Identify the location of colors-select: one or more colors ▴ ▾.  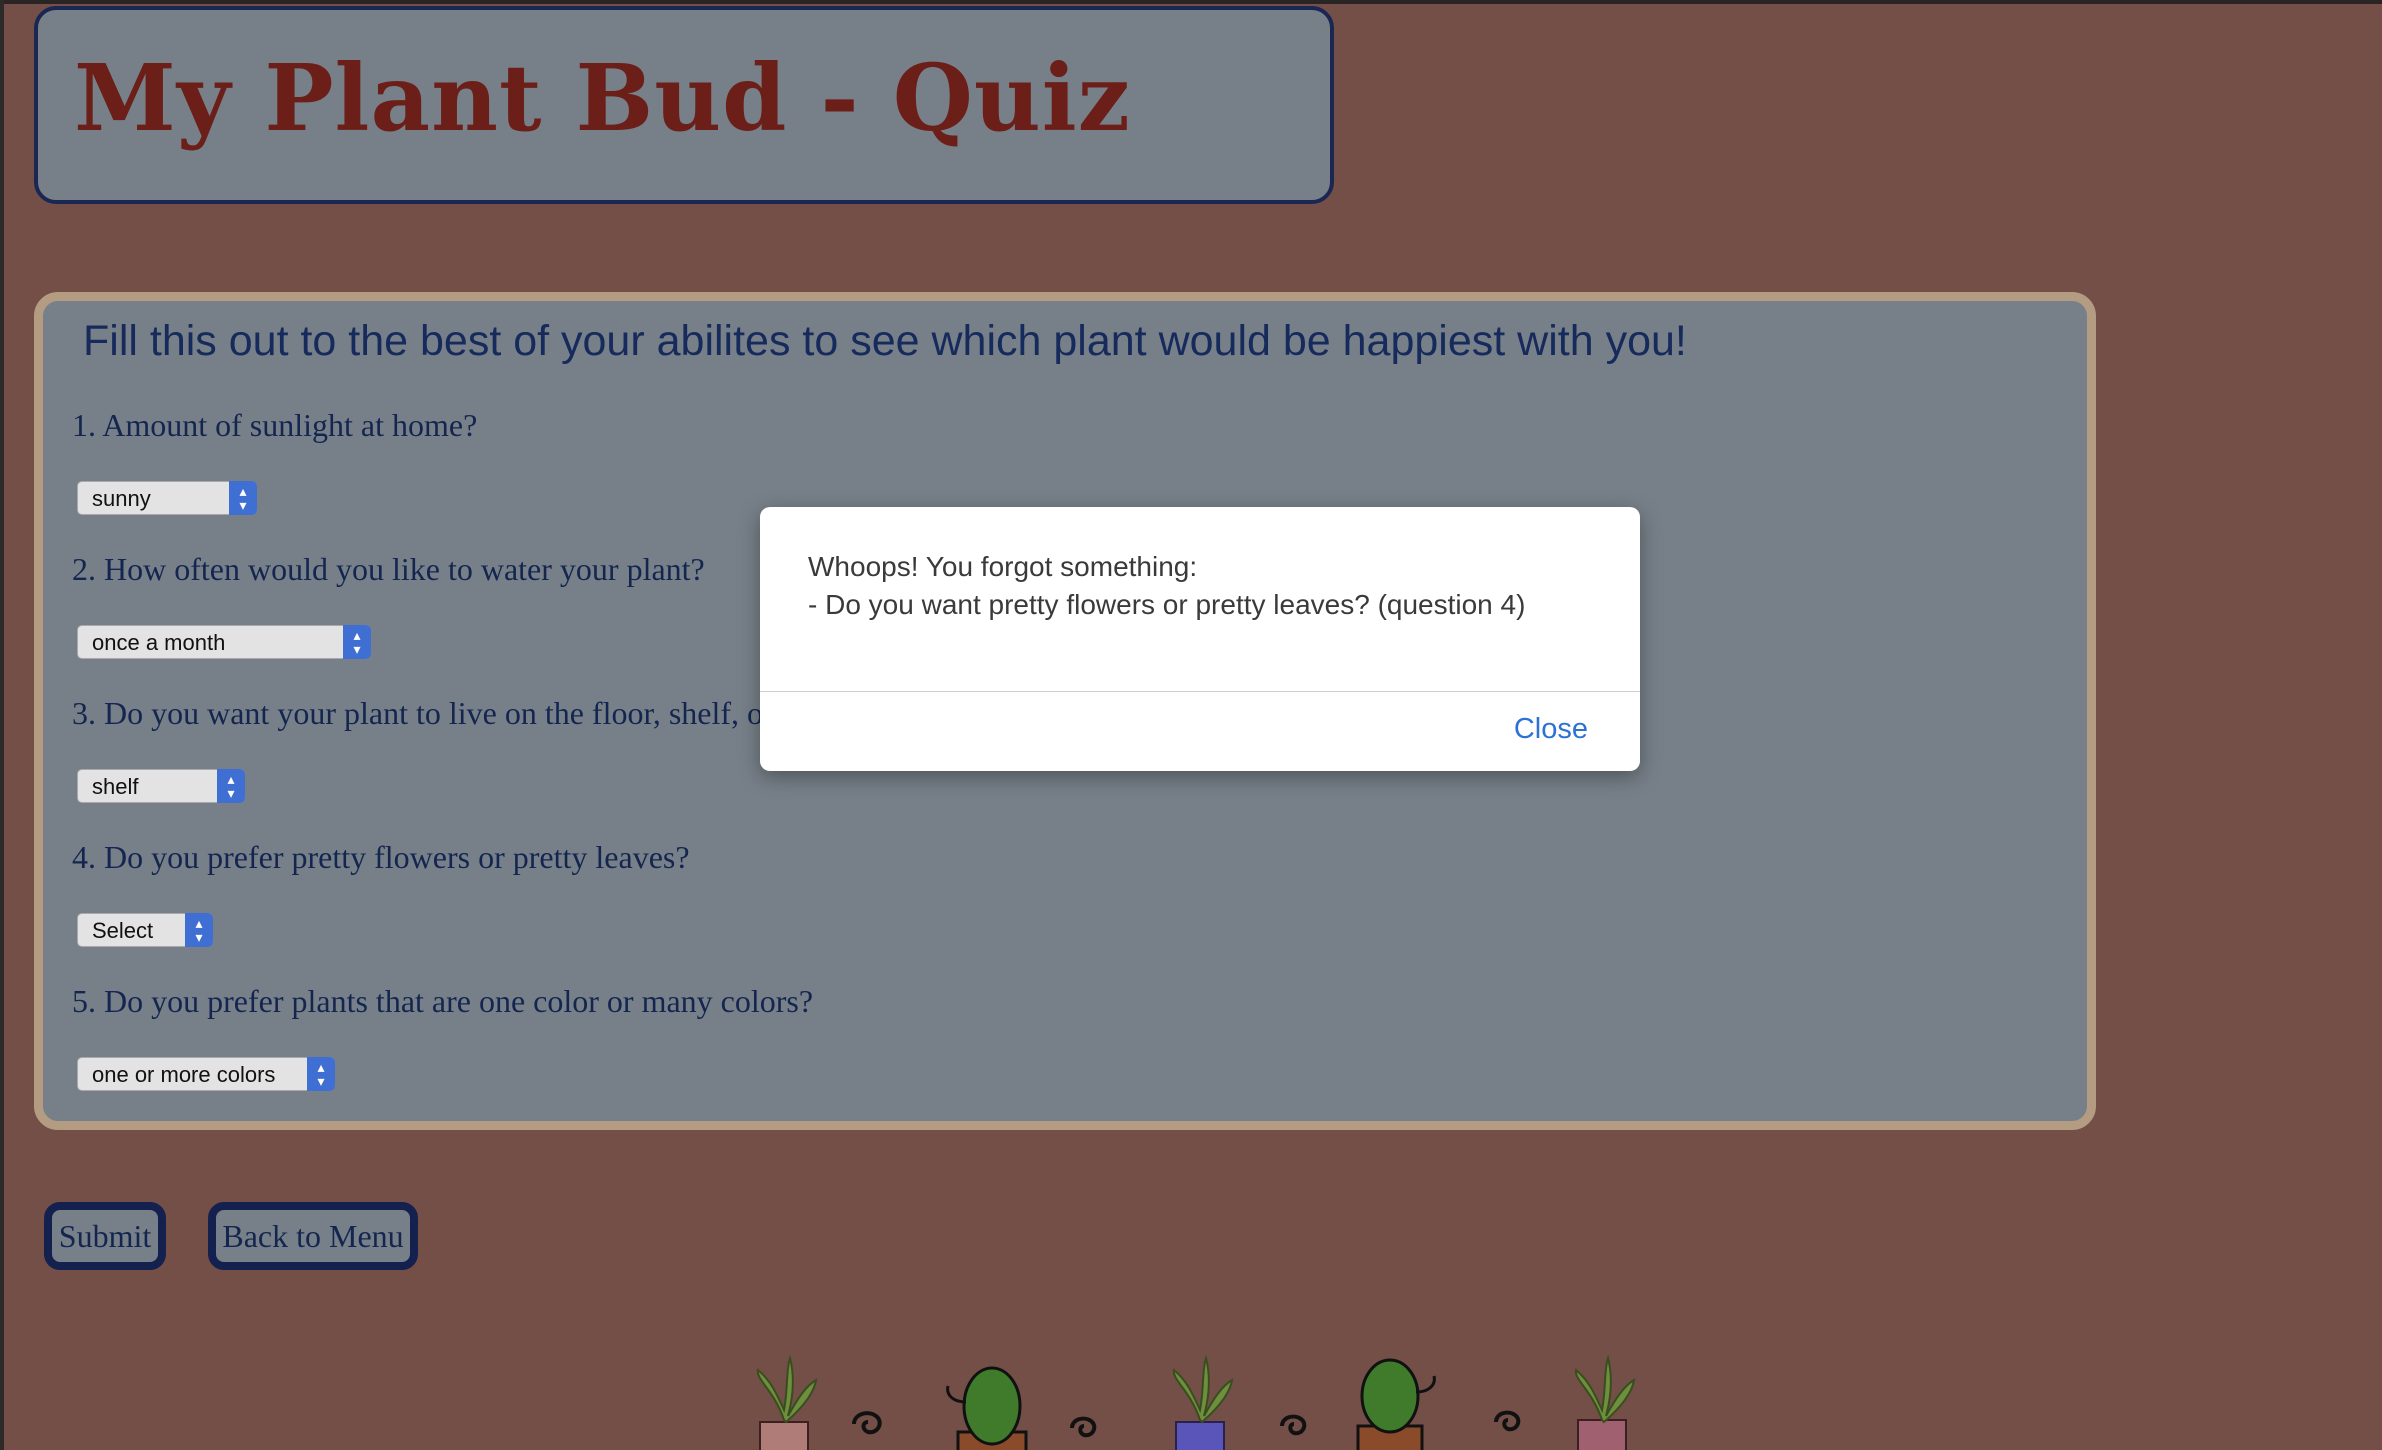
(206, 1074).